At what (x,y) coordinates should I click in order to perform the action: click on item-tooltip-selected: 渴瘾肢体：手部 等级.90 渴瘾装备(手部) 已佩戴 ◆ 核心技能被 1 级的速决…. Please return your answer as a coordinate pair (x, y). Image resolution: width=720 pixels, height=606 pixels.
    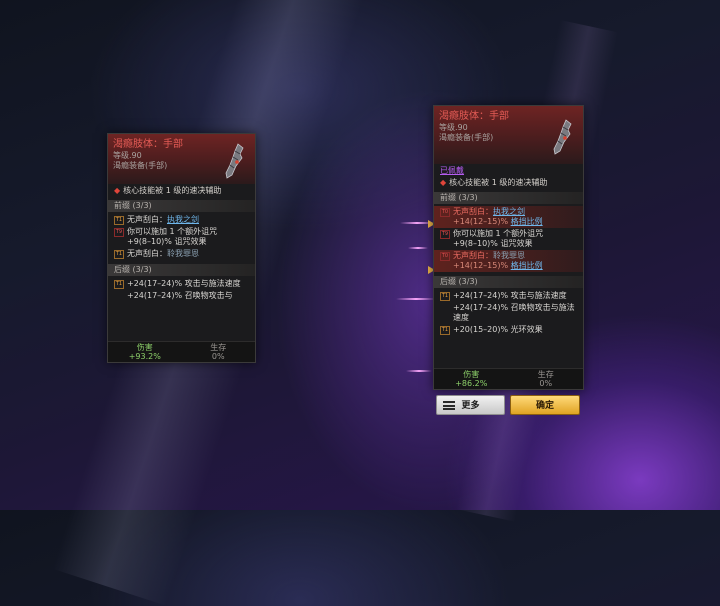
    Looking at the image, I should click on (508, 247).